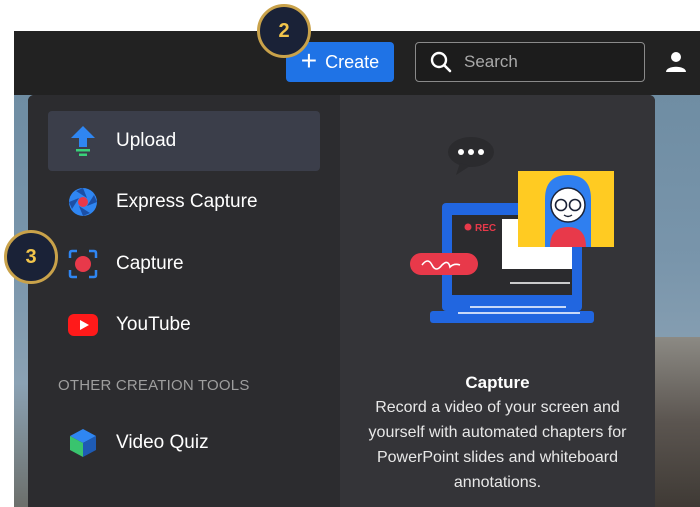 This screenshot has height=507, width=700. Describe the element at coordinates (284, 31) in the screenshot. I see `step-badge-2: 2` at that location.